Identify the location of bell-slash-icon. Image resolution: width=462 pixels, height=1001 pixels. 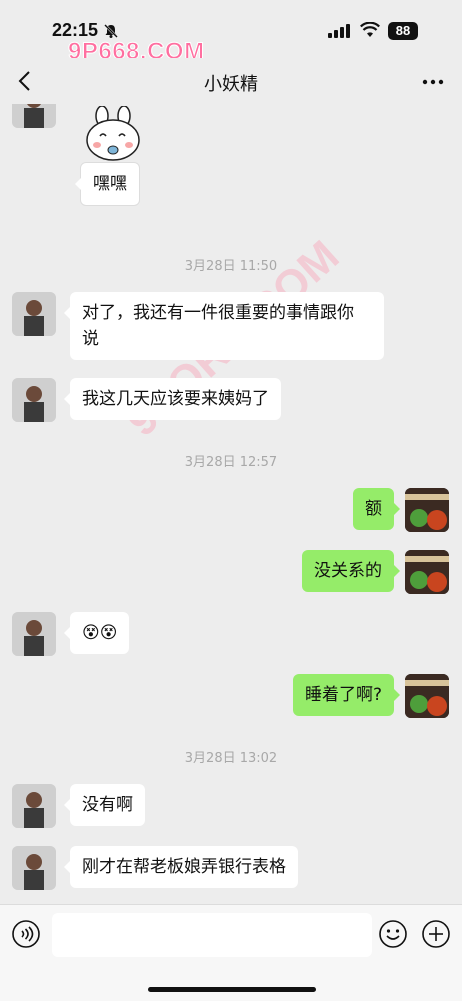
(111, 31).